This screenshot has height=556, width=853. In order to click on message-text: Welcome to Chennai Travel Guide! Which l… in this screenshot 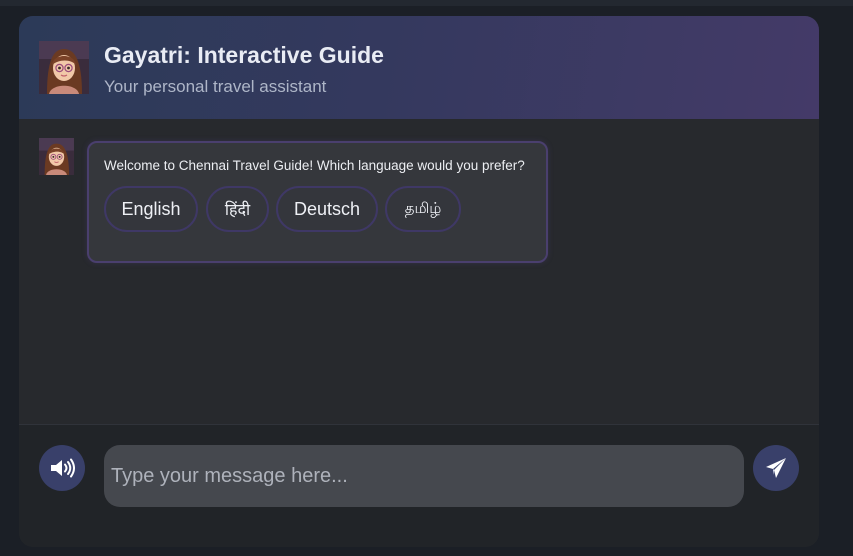, I will do `click(314, 165)`.